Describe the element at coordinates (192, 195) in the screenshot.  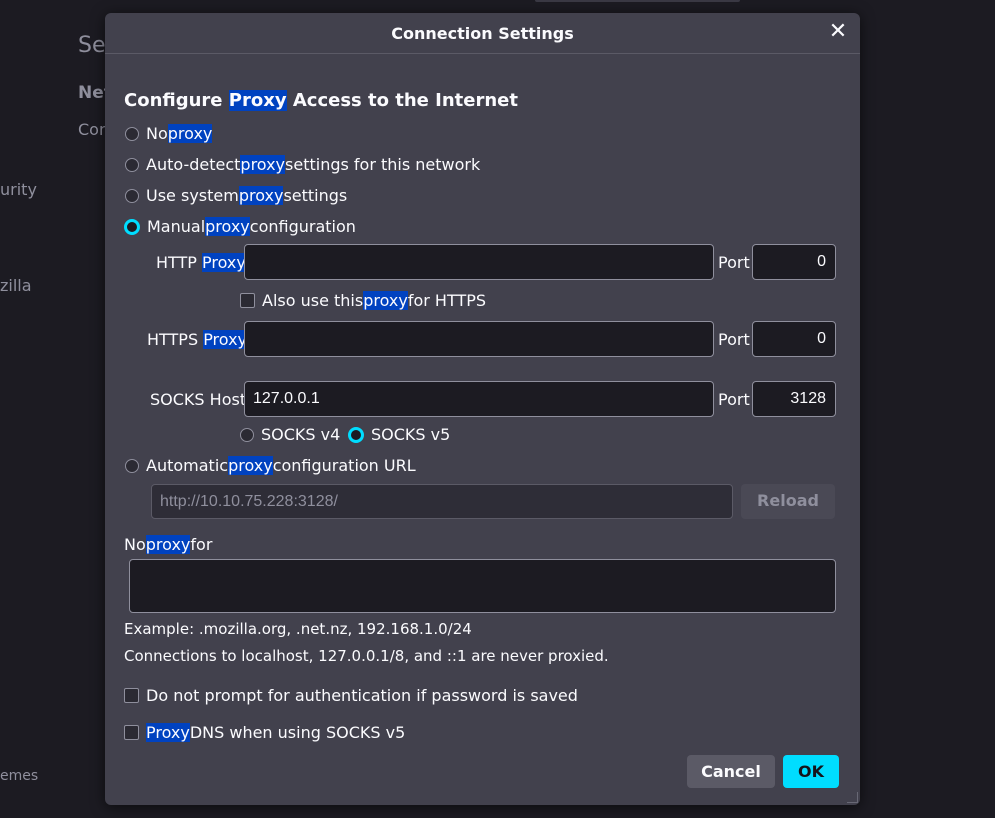
I see `radio-label: Use system` at that location.